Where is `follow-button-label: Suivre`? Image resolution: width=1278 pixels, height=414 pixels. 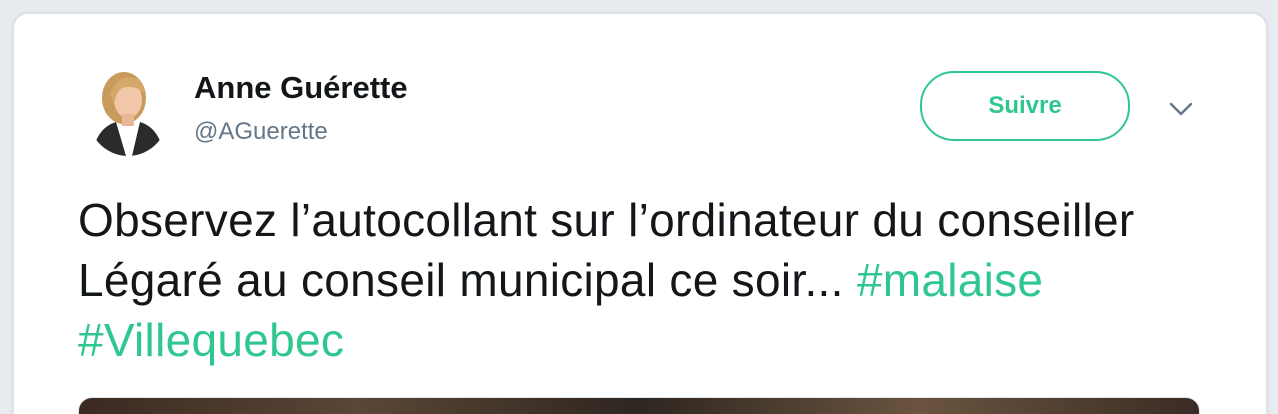 follow-button-label: Suivre is located at coordinates (1025, 105).